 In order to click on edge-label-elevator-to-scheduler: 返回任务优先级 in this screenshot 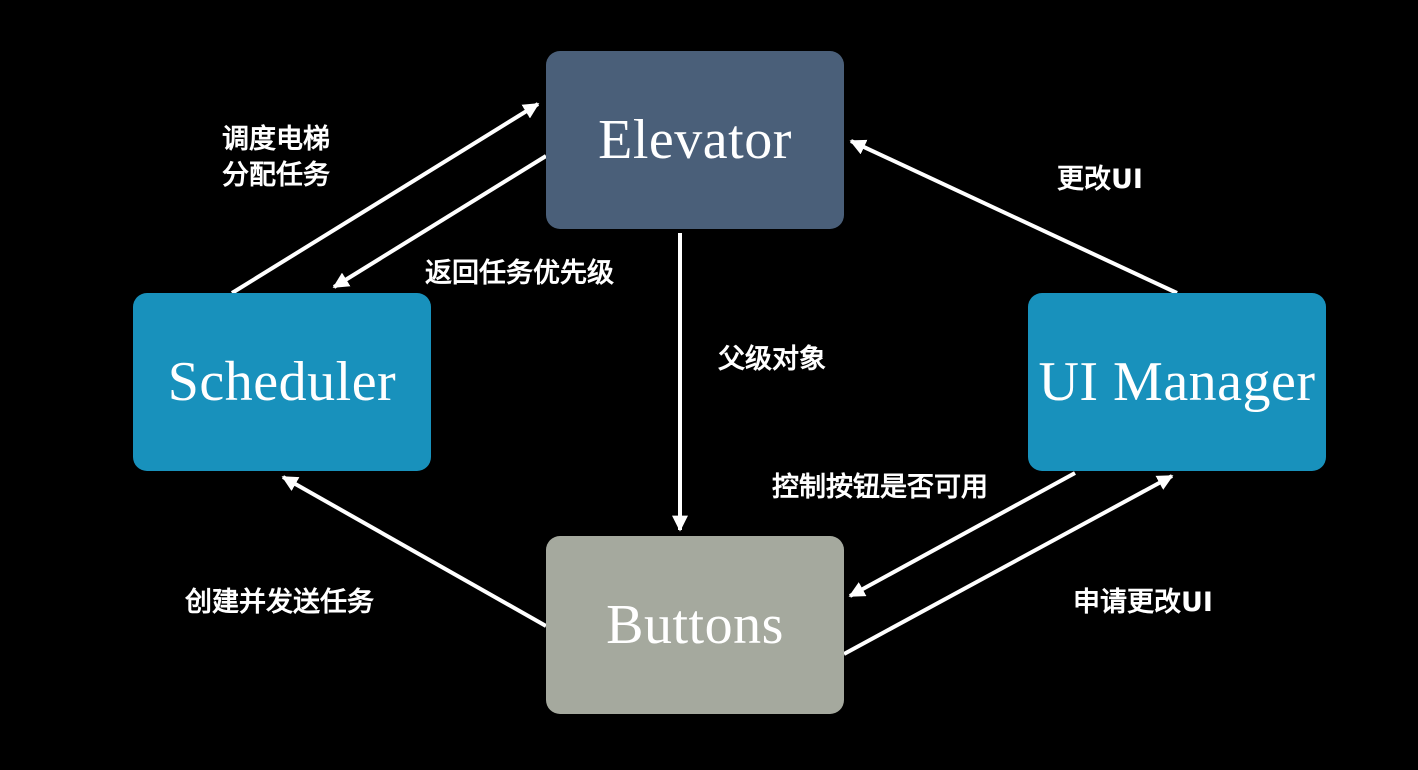, I will do `click(519, 274)`.